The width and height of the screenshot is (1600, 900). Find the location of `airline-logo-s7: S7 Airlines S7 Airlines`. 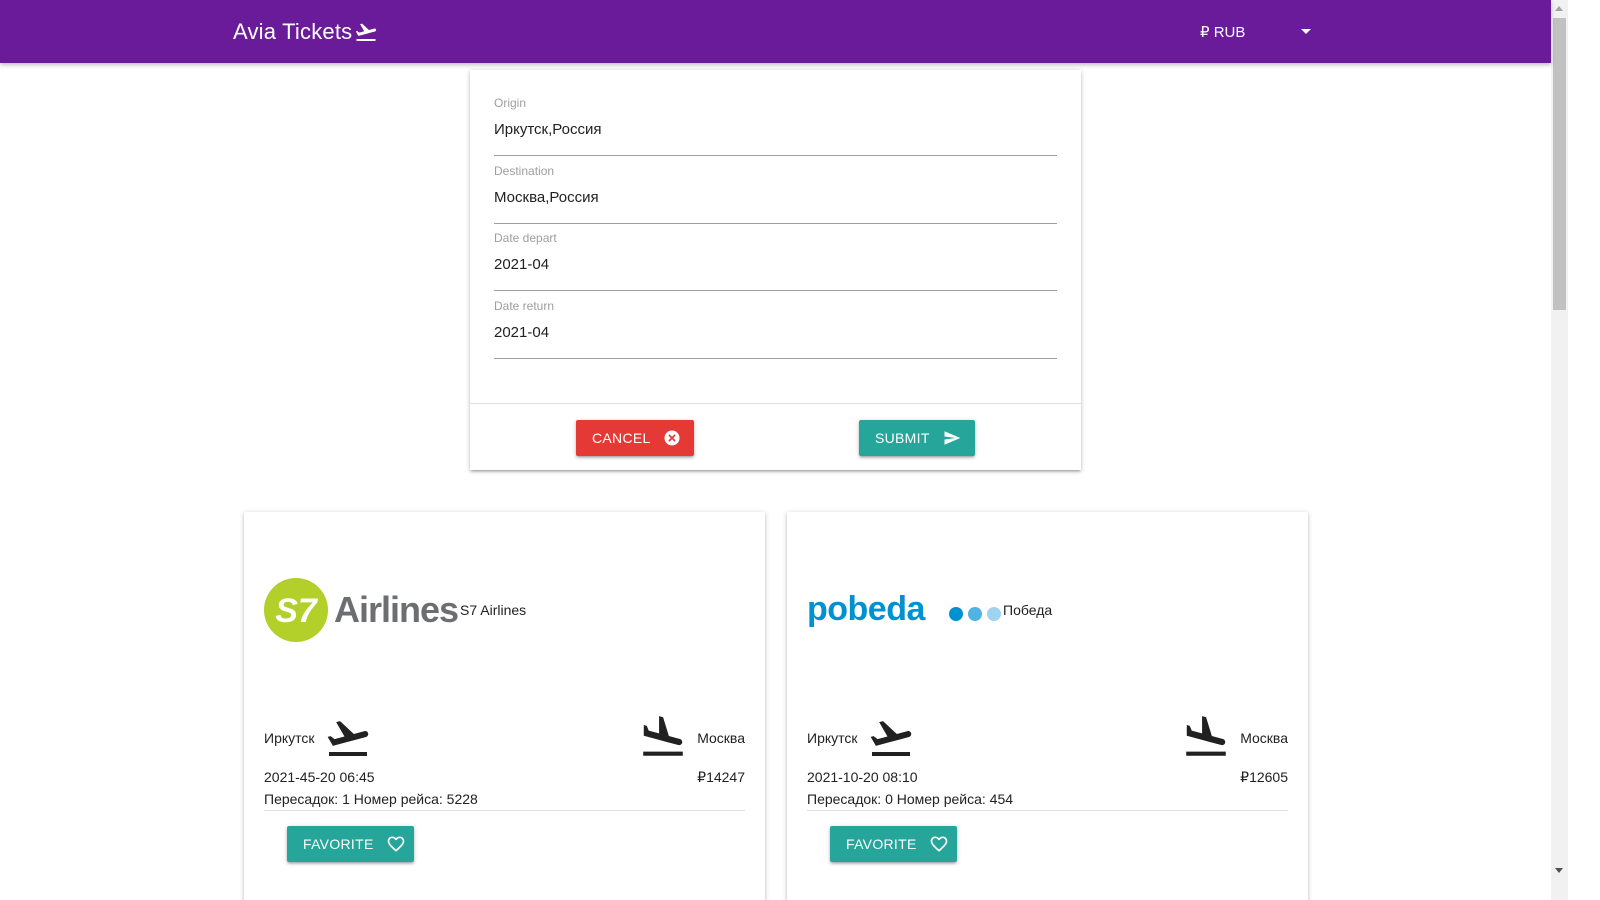

airline-logo-s7: S7 Airlines S7 Airlines is located at coordinates (395, 610).